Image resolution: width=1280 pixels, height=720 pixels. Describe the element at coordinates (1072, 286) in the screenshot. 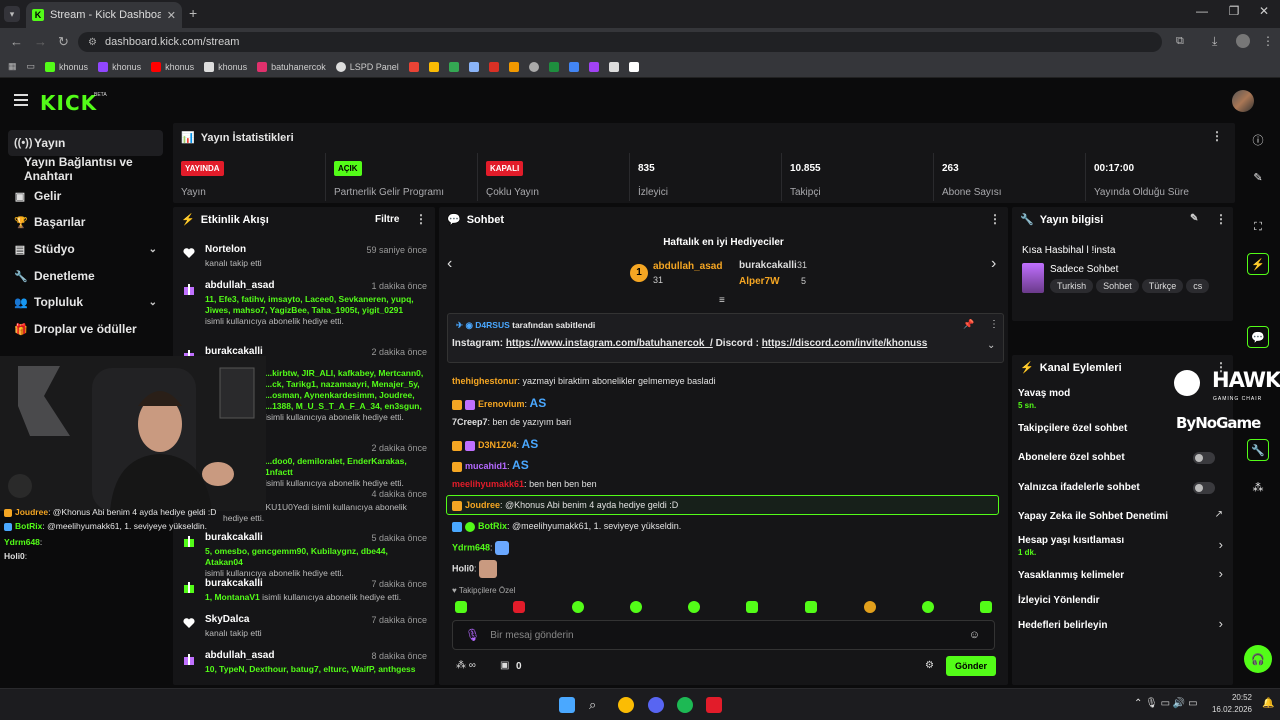

I see `tag: Turkish` at that location.